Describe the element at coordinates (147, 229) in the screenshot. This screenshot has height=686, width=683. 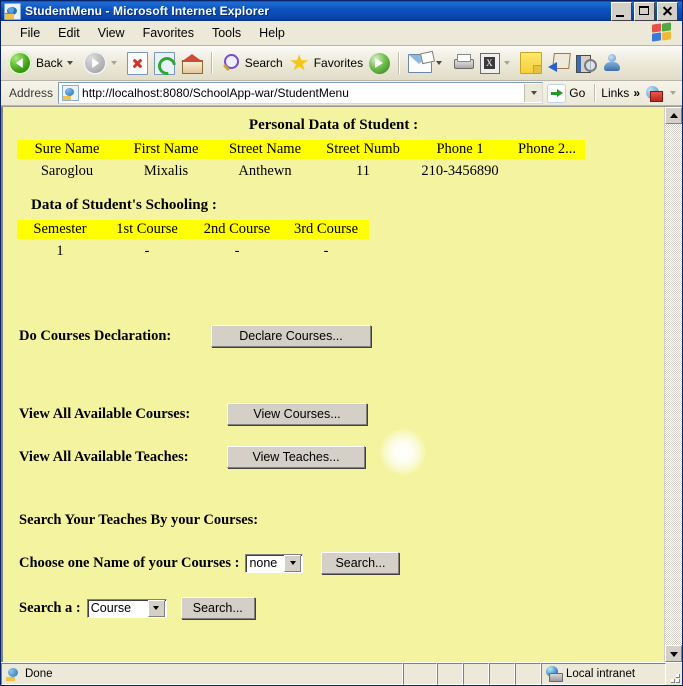
I see `column-header-1st-course: 1st Course` at that location.